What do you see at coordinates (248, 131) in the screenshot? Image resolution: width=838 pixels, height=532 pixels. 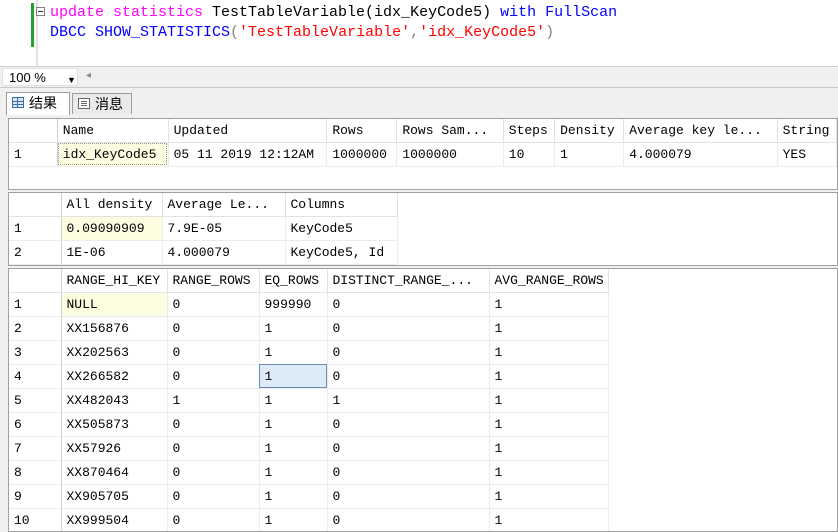 I see `column-header: Updated` at bounding box center [248, 131].